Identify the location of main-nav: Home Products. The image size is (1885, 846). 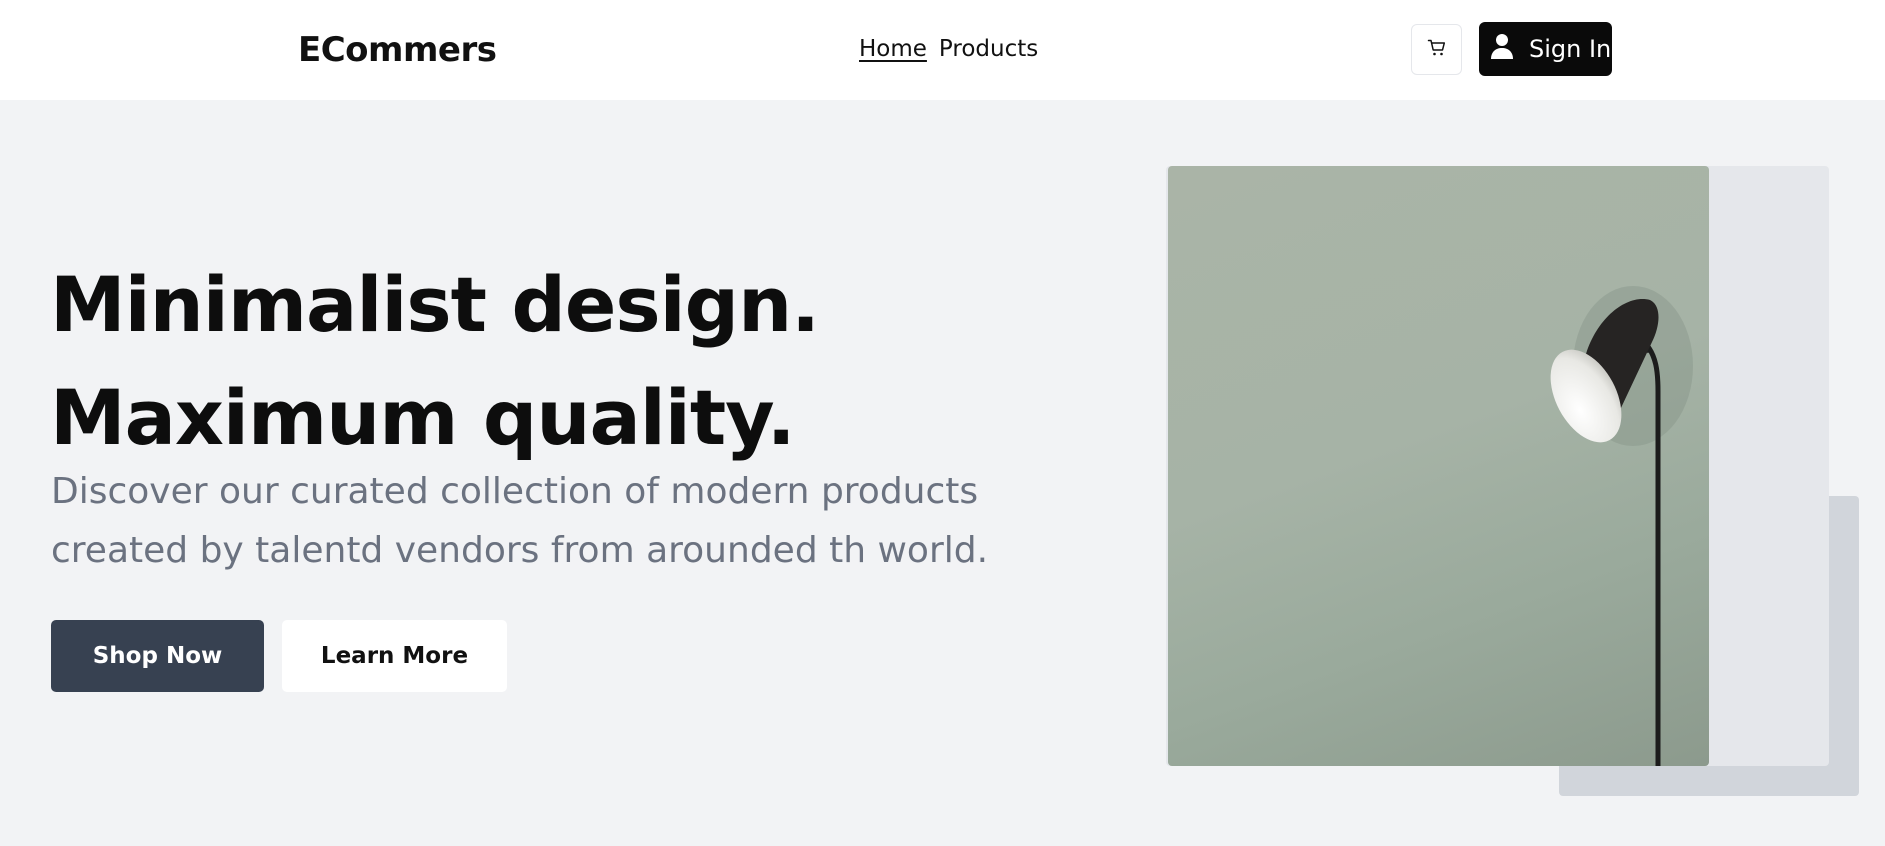
(948, 49).